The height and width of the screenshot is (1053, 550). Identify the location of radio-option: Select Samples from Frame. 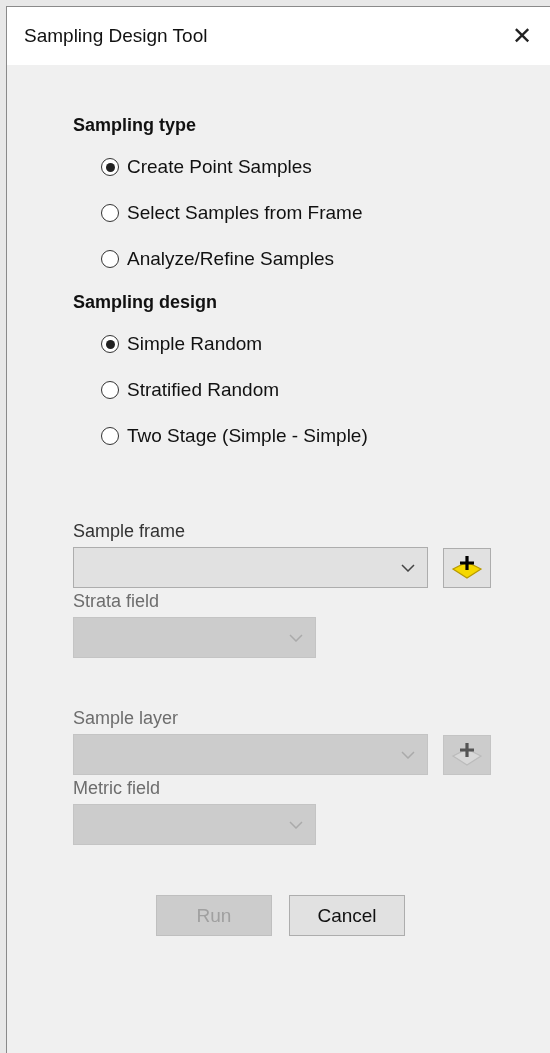
(232, 213).